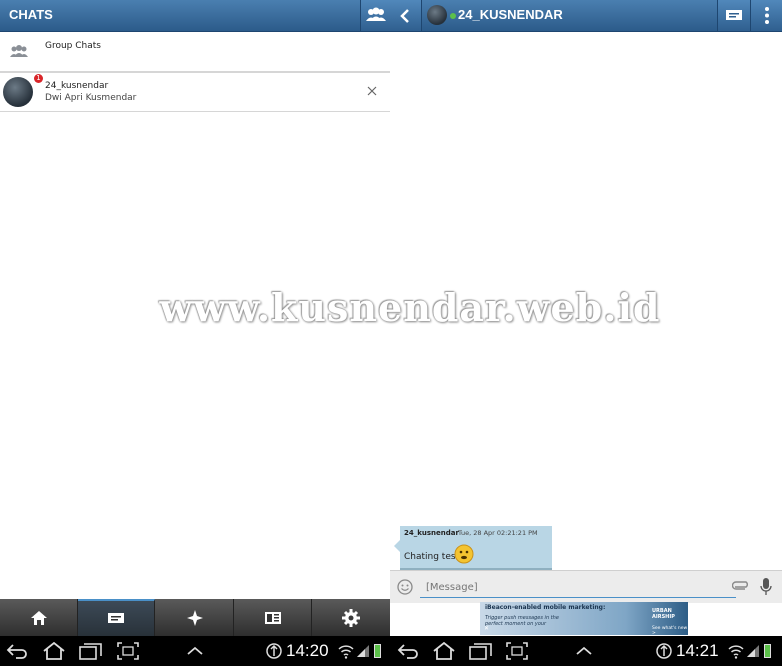 This screenshot has height=666, width=782. What do you see at coordinates (545, 607) in the screenshot?
I see `ad-headline: iBeacon-enabled mobile marketing:` at bounding box center [545, 607].